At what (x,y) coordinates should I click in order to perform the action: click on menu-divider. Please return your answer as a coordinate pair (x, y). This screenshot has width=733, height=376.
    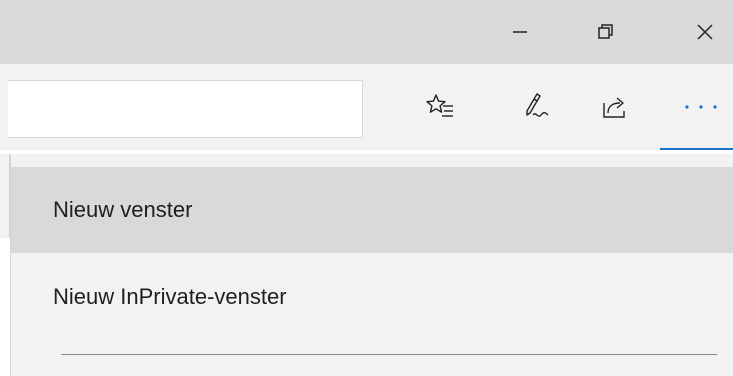
    Looking at the image, I should click on (389, 354).